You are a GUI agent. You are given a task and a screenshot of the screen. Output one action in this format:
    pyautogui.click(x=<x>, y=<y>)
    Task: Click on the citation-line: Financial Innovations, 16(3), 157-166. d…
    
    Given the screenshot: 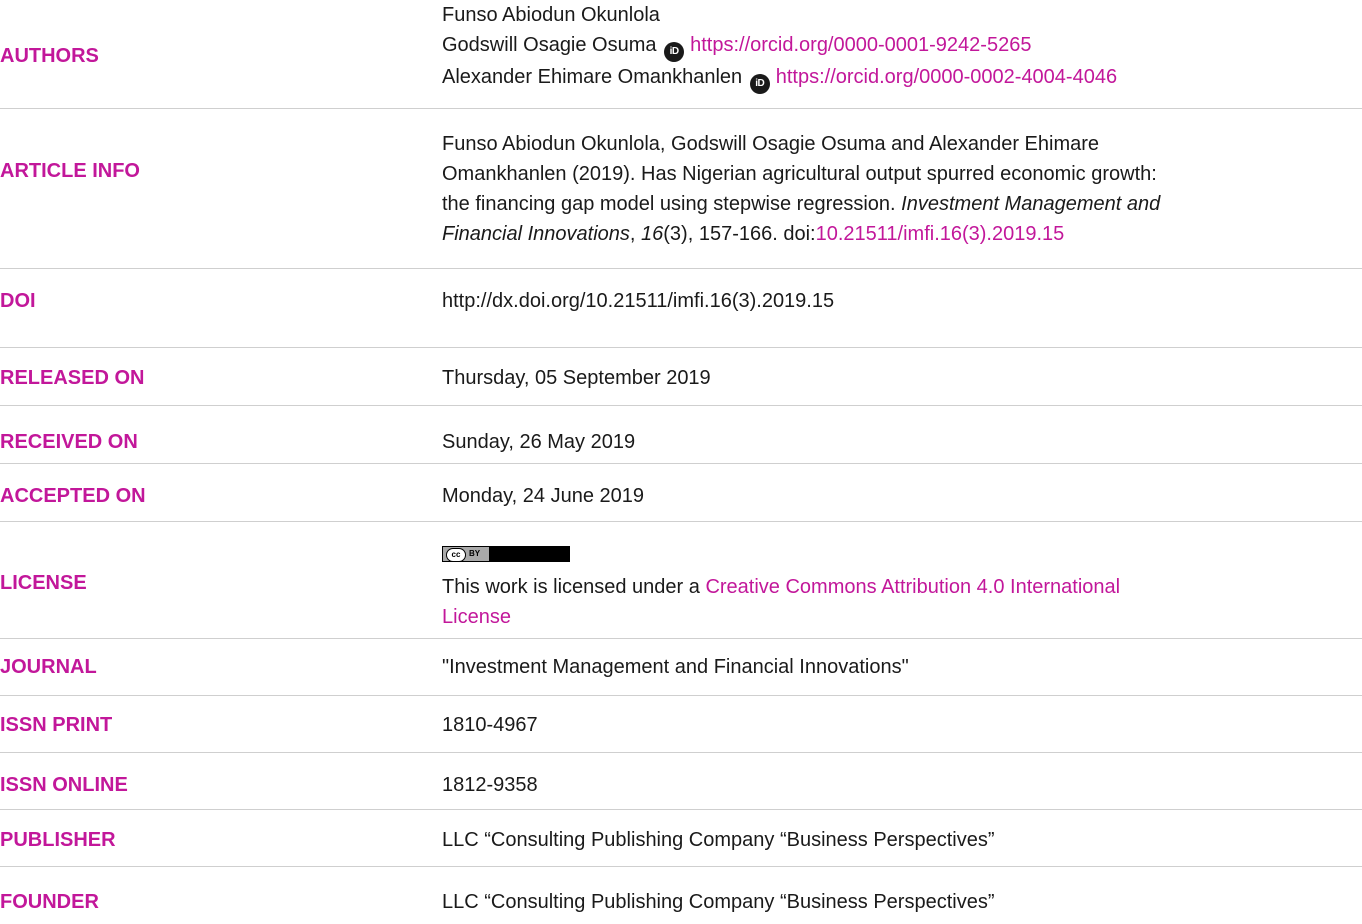 What is the action you would take?
    pyautogui.click(x=753, y=234)
    